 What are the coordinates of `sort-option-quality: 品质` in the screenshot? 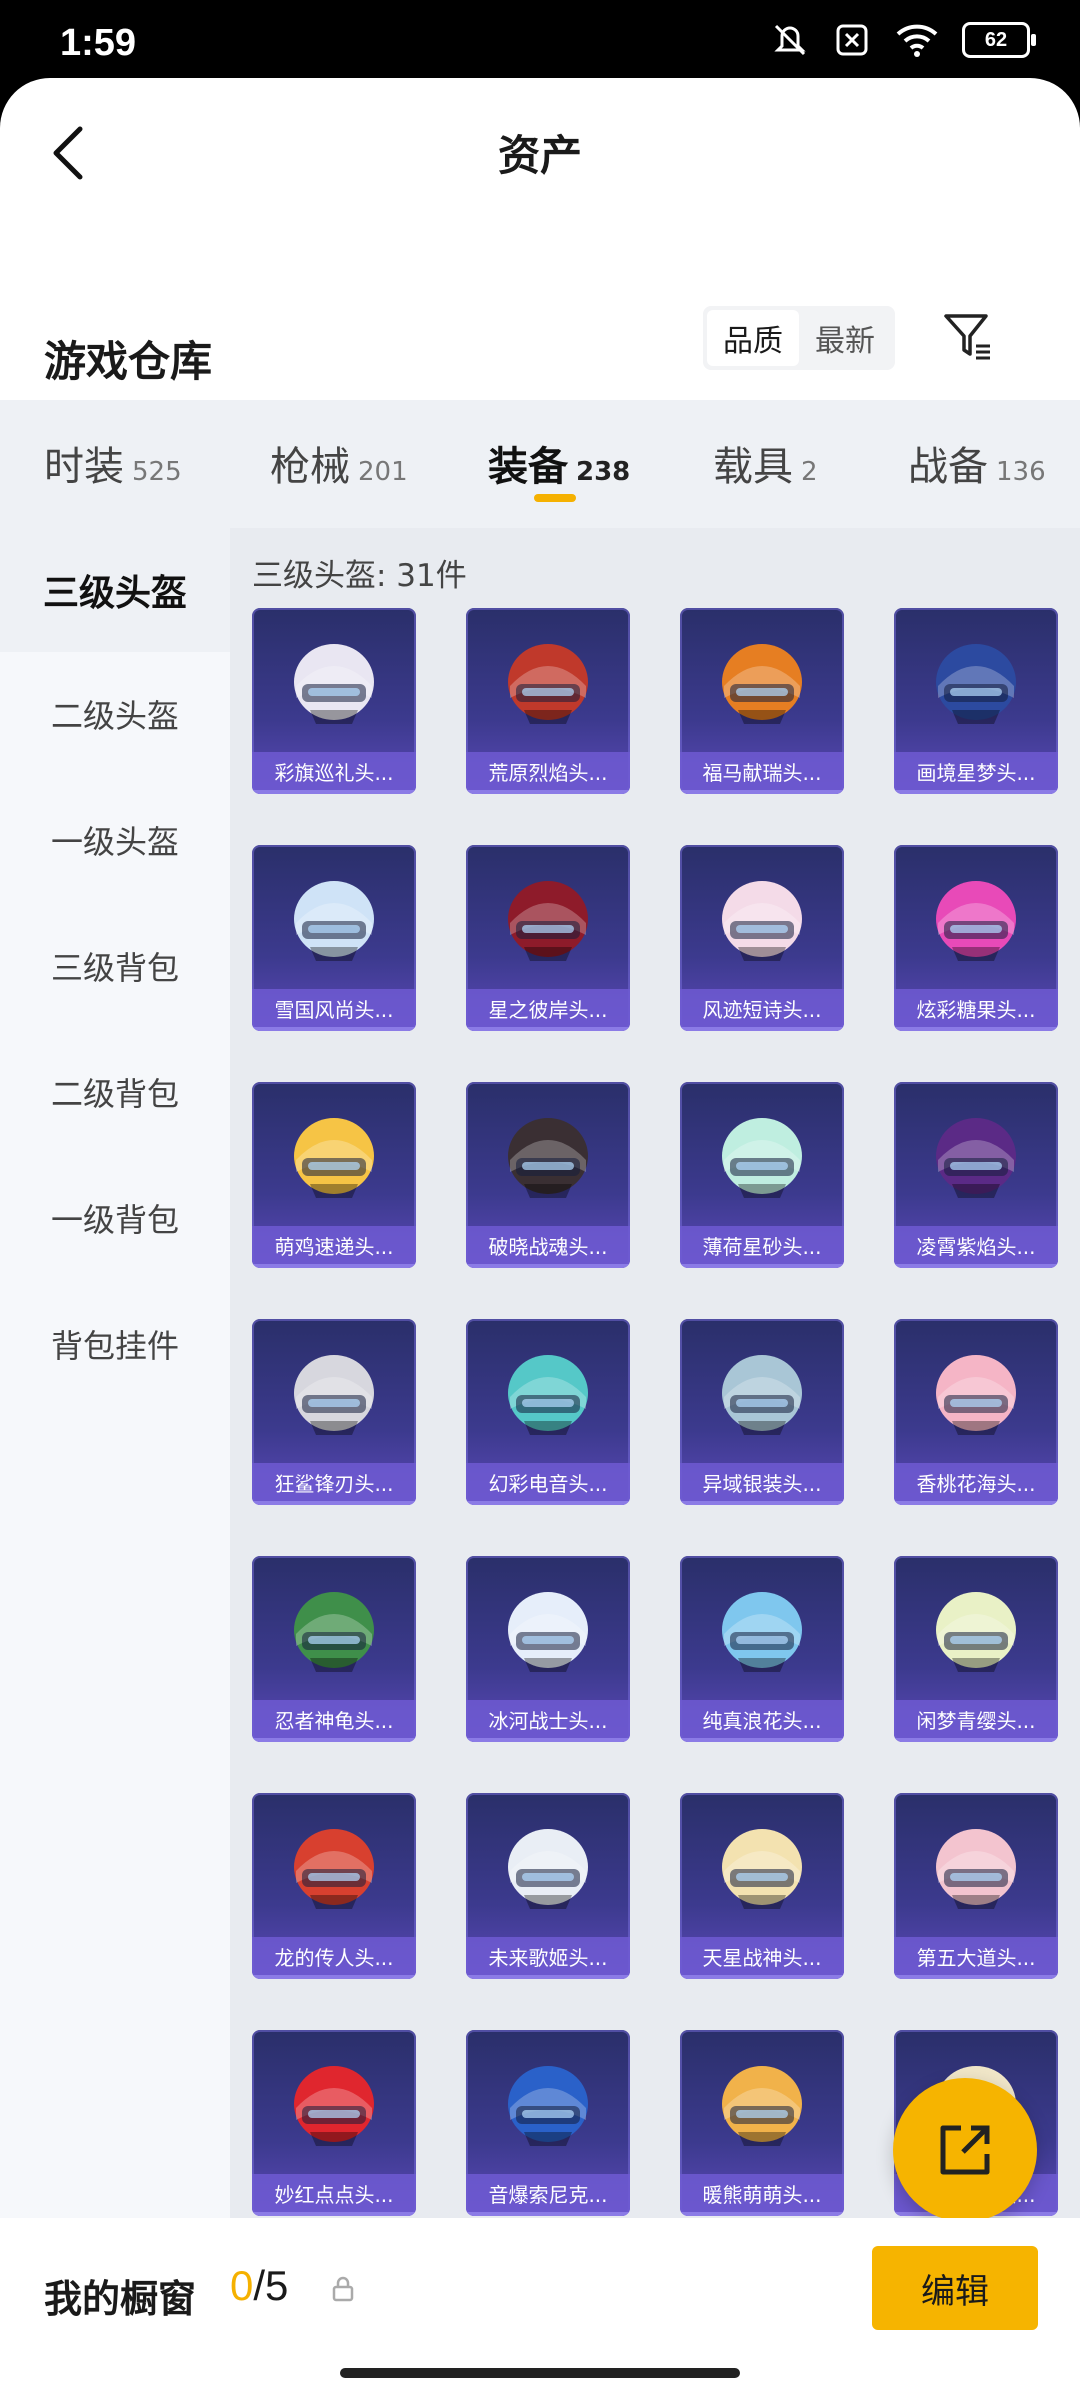 It's located at (753, 338).